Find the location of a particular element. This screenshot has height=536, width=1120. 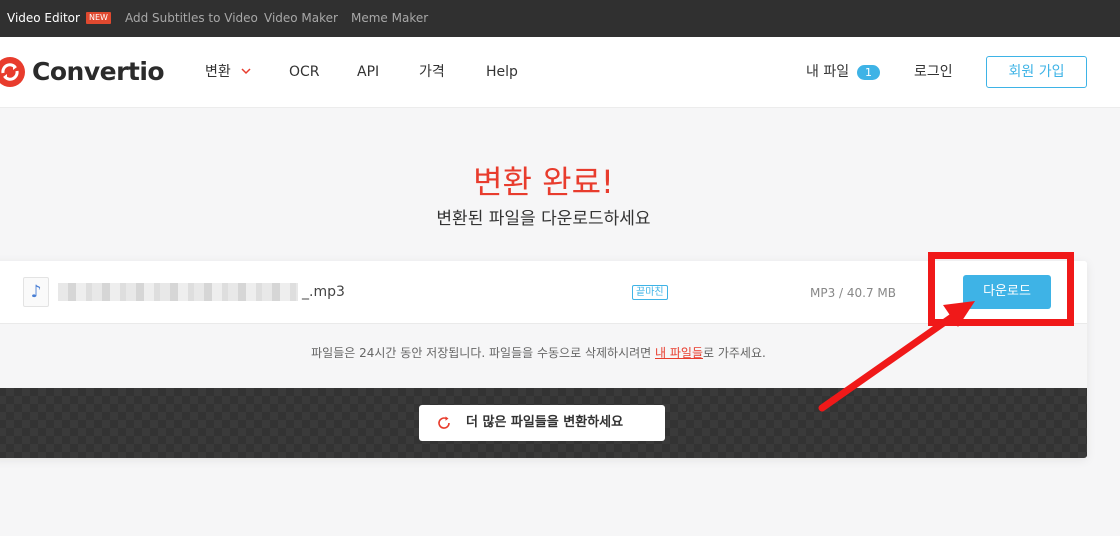

blurred-filename is located at coordinates (178, 292).